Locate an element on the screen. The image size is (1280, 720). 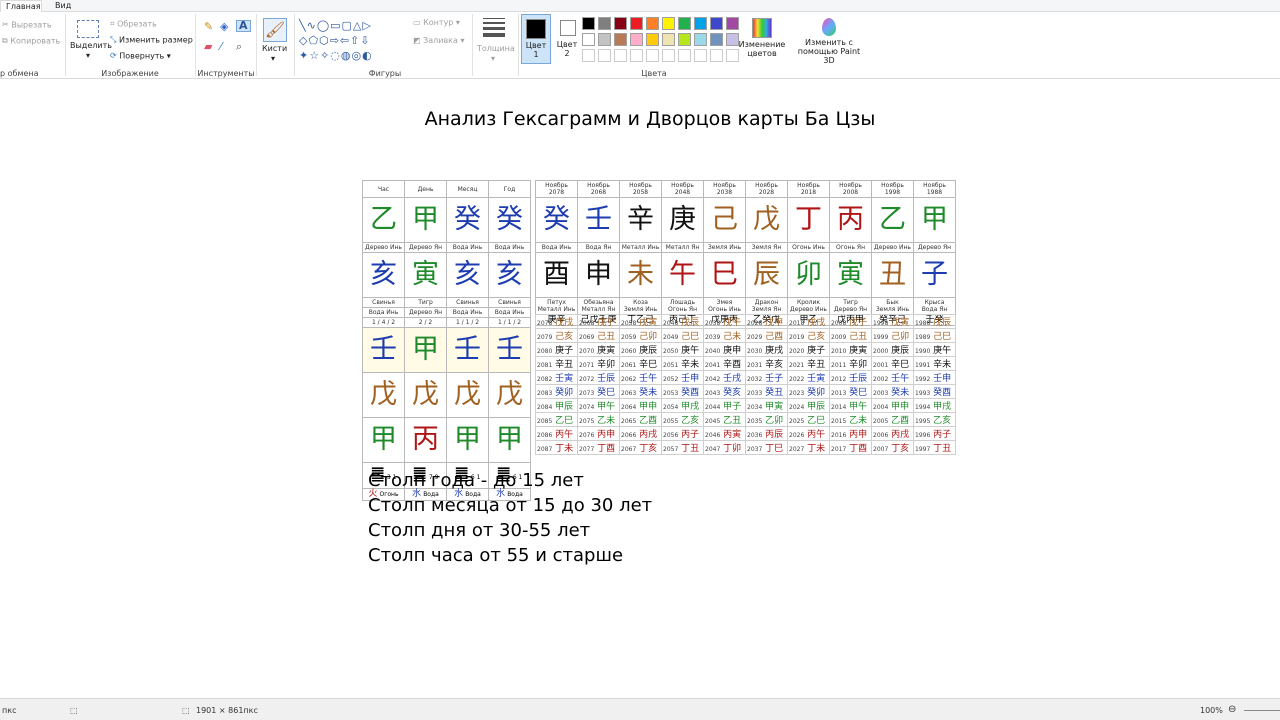
text-tool-icon: A is located at coordinates (243, 26).